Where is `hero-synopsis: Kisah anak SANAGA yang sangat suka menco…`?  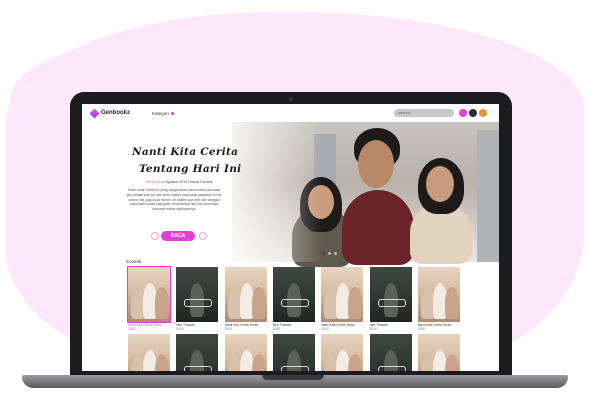
hero-synopsis: Kisah anak SANAGA yang sangat suka menco… is located at coordinates (174, 200).